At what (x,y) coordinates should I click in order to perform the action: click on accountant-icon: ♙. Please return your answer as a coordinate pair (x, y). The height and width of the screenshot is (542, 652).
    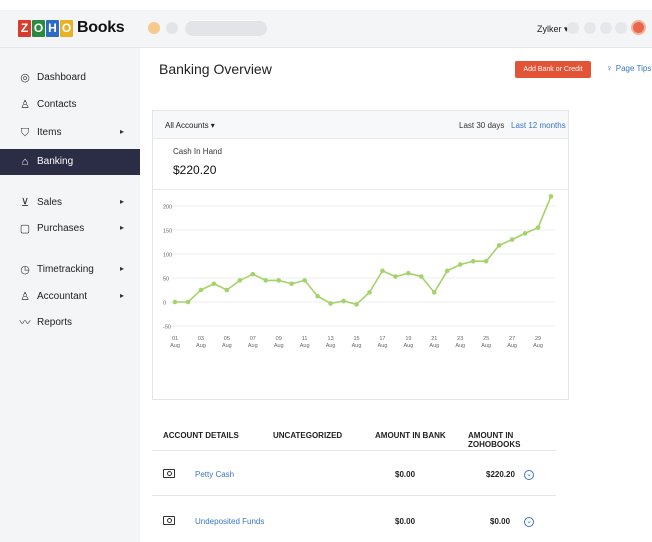
    Looking at the image, I should click on (25, 297).